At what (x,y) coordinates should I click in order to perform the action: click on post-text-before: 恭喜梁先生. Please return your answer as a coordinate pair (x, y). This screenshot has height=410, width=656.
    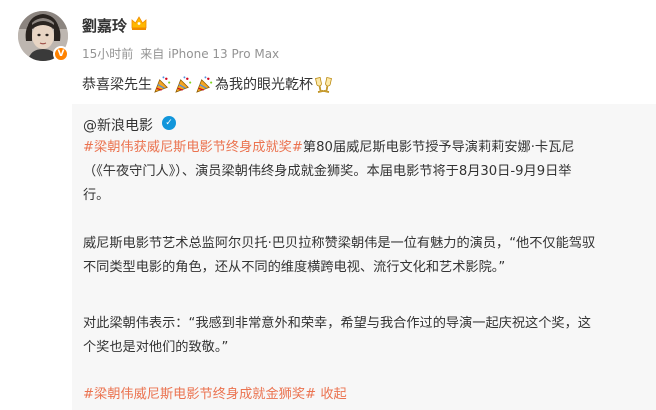
    Looking at the image, I should click on (117, 85).